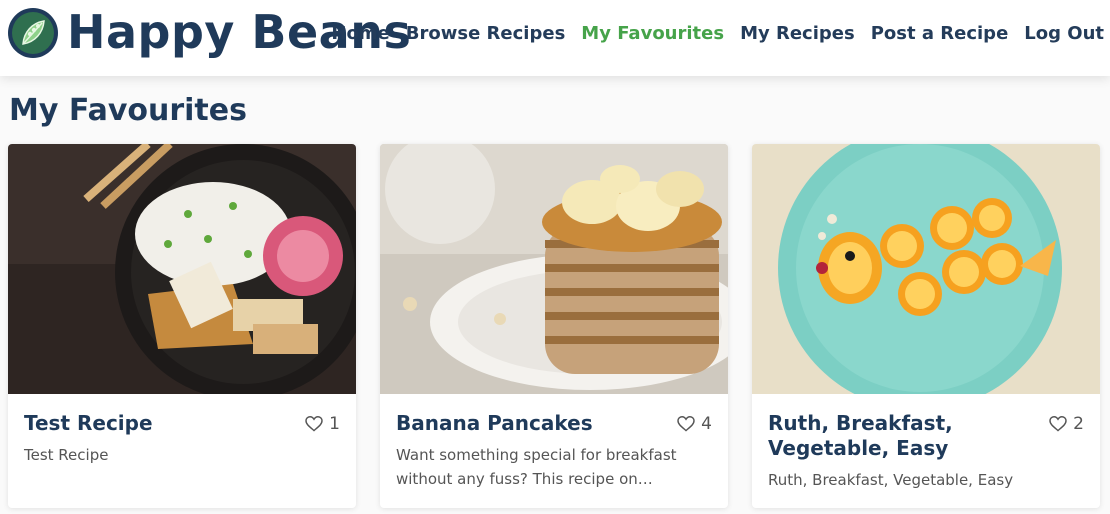 This screenshot has width=1110, height=514. Describe the element at coordinates (486, 33) in the screenshot. I see `nav-browse-recipes: Browse Recipes` at that location.